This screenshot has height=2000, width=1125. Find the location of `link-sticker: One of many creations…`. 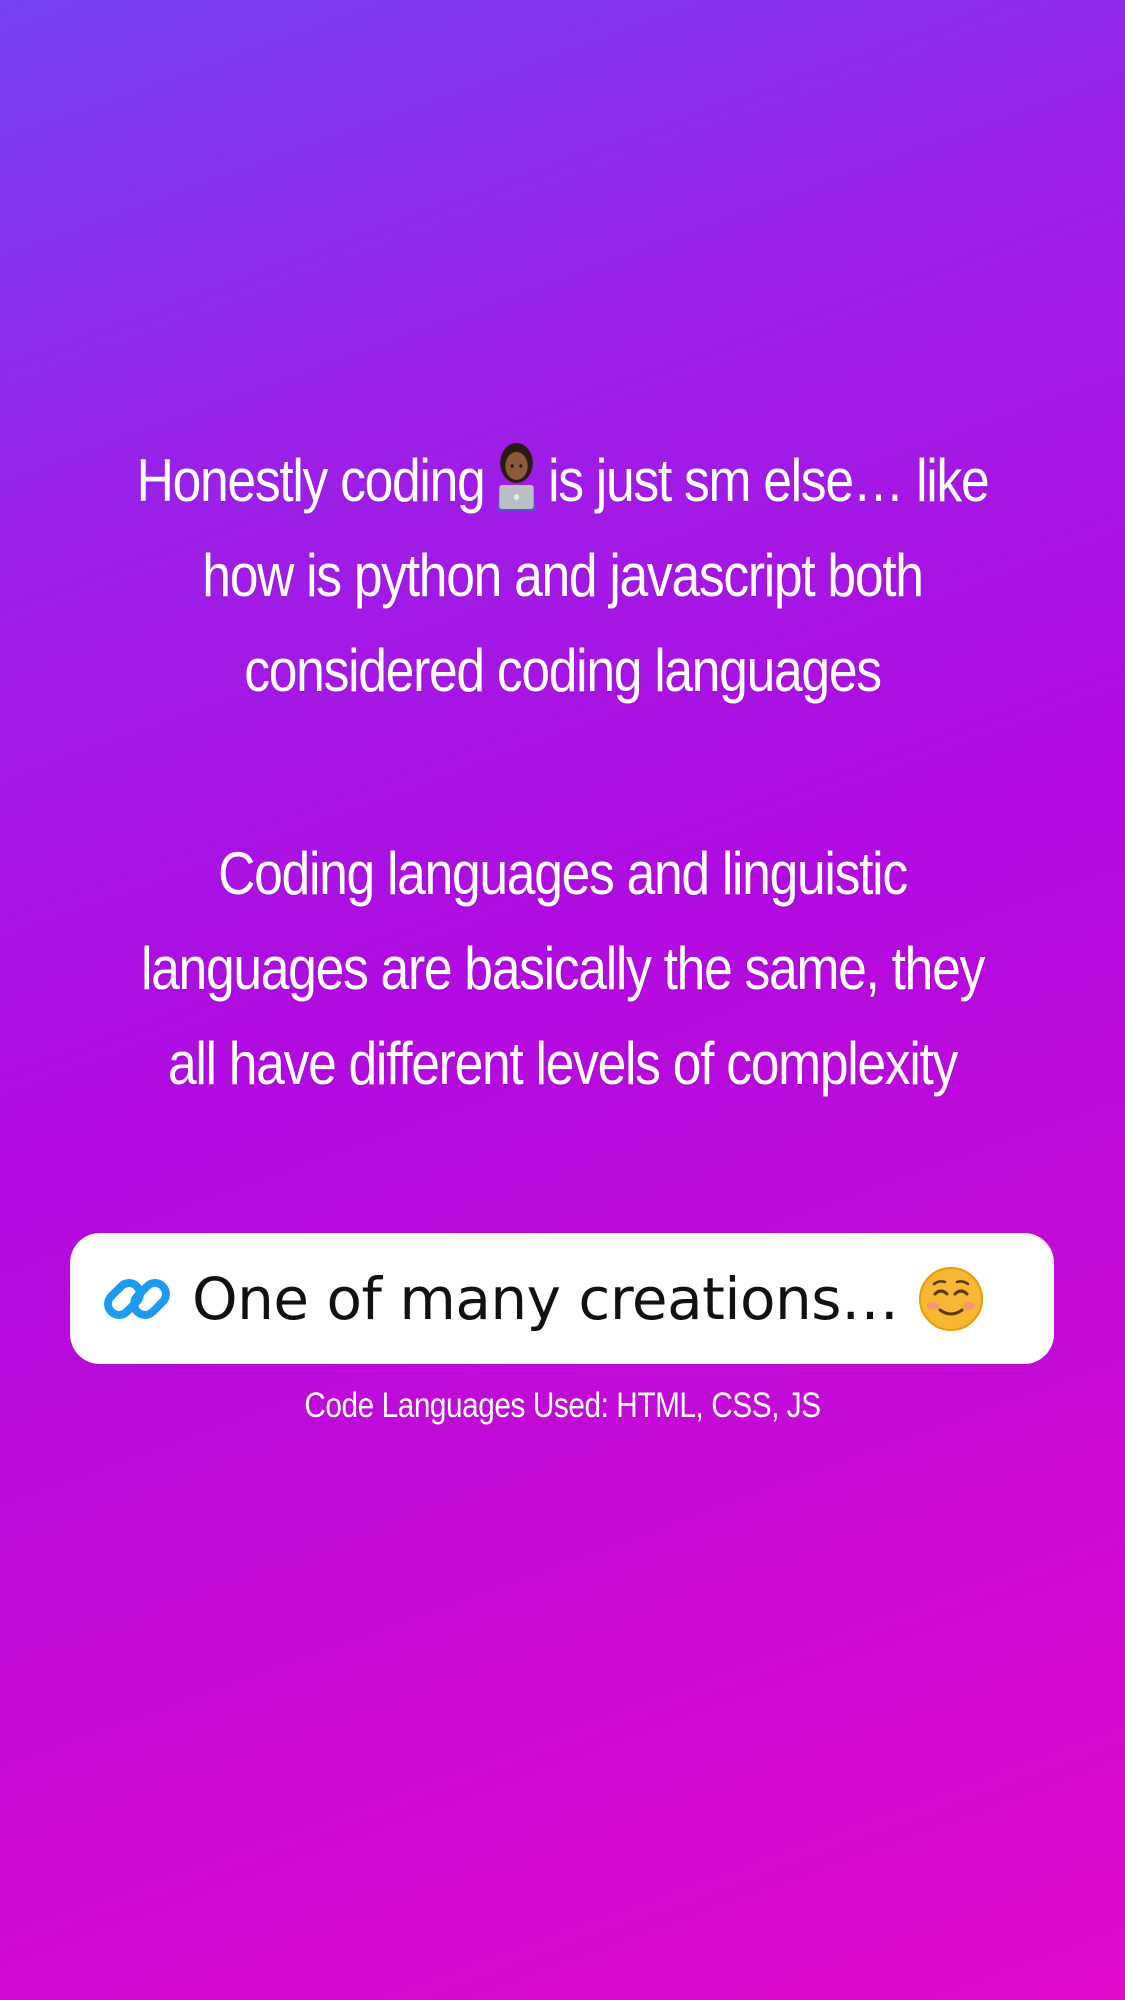

link-sticker: One of many creations… is located at coordinates (562, 1298).